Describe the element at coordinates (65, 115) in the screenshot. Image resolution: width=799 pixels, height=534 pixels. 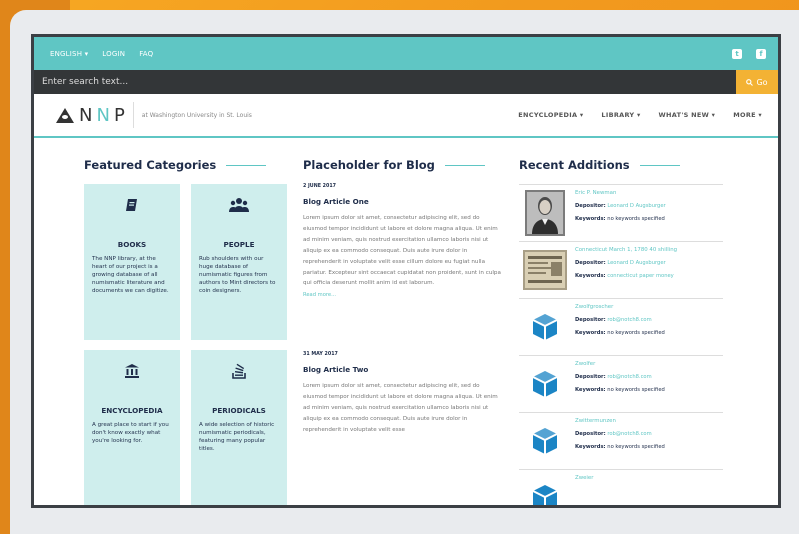
I see `eye-triangle-icon` at that location.